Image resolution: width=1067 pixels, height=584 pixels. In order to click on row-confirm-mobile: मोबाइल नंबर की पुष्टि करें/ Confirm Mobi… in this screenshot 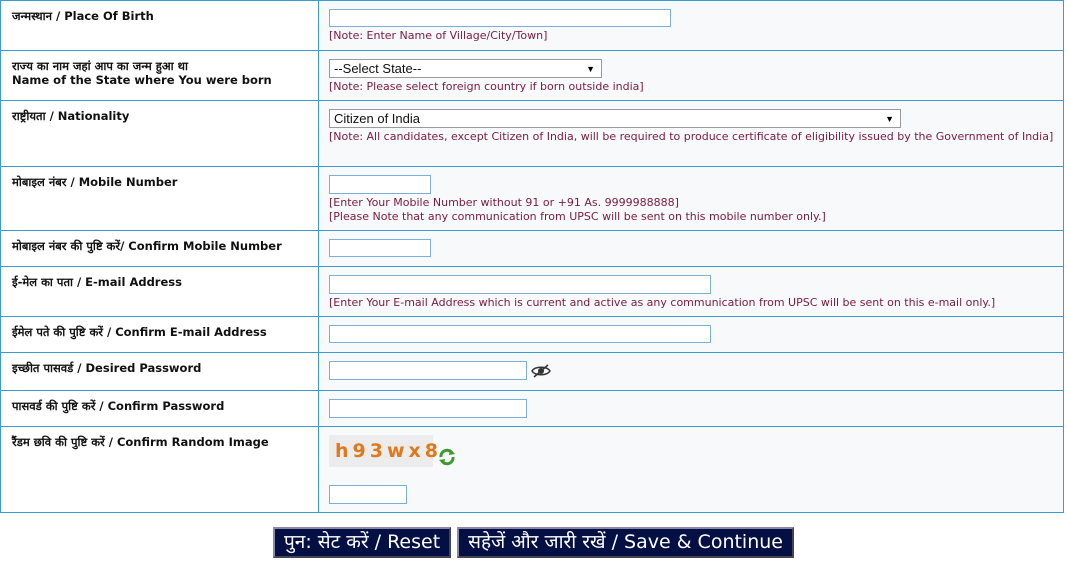, I will do `click(532, 248)`.